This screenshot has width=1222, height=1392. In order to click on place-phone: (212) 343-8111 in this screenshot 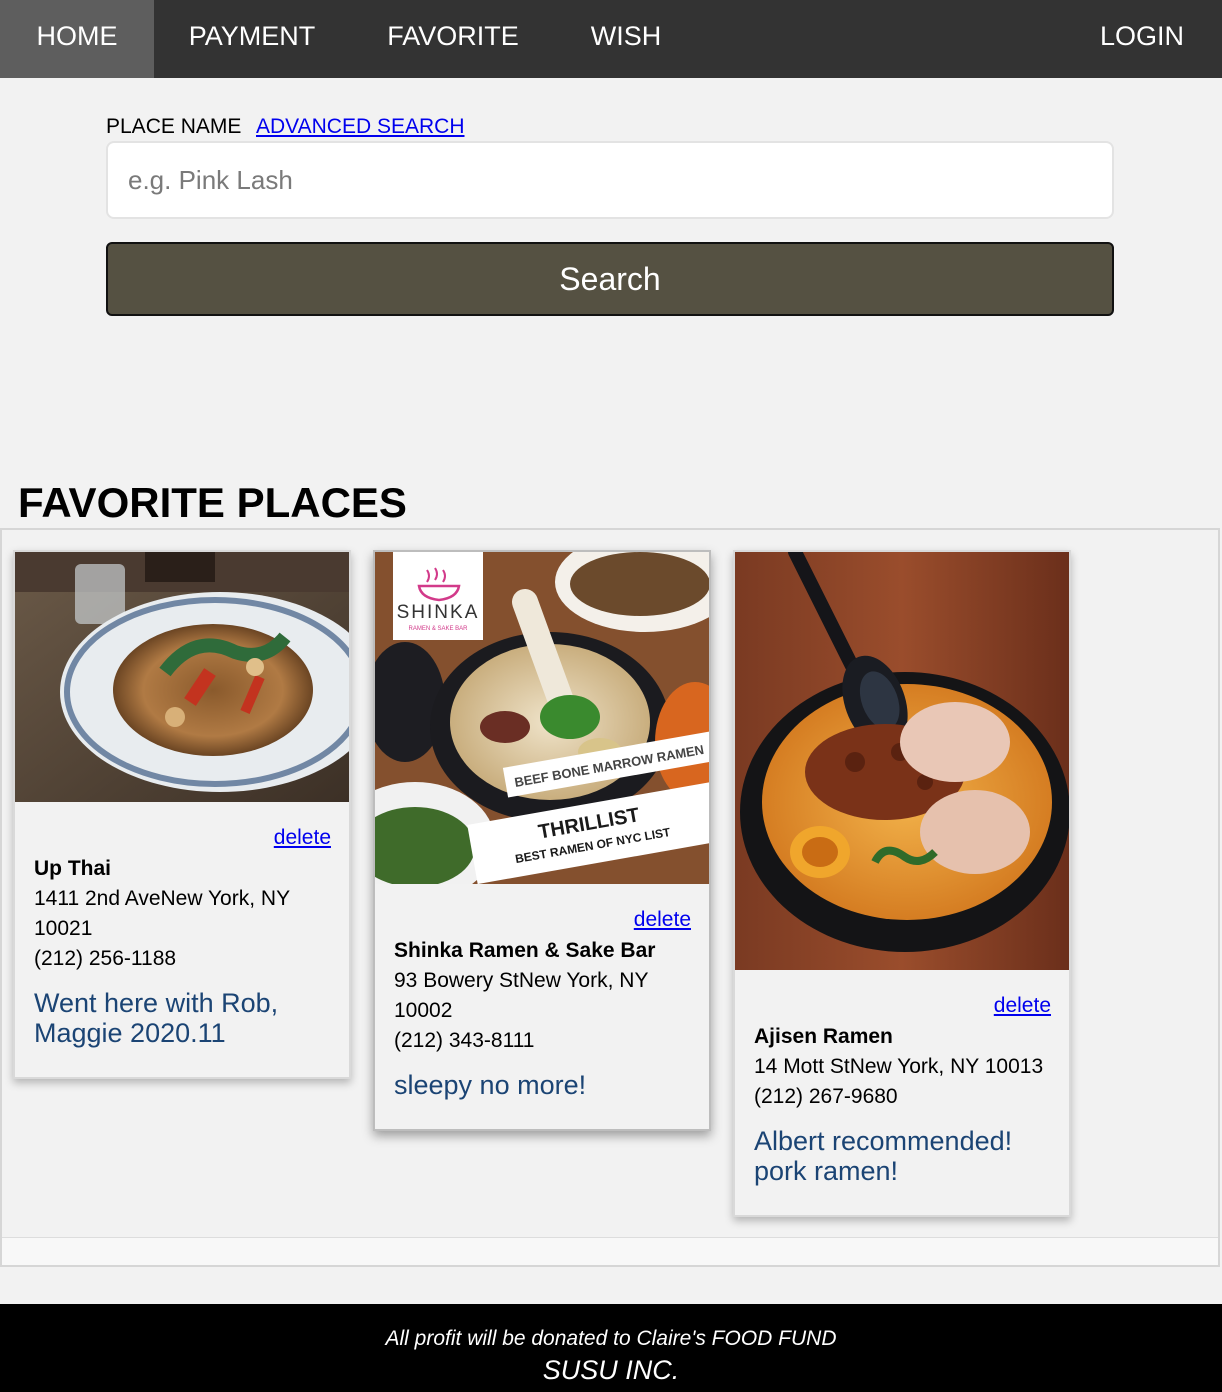, I will do `click(464, 1040)`.